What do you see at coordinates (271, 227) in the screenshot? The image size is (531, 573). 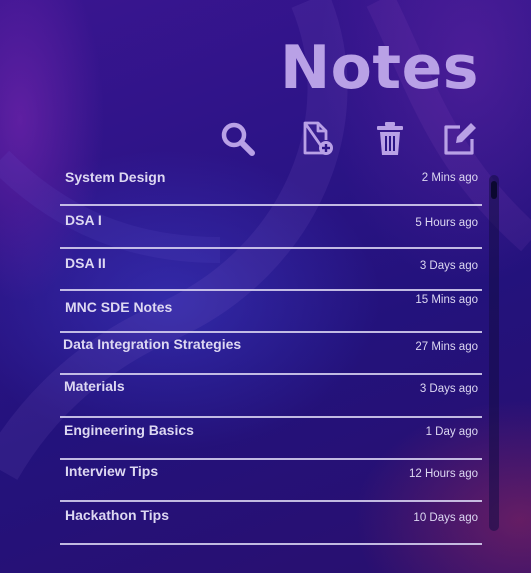 I see `list-item: DSA I 5 Hours ago` at bounding box center [271, 227].